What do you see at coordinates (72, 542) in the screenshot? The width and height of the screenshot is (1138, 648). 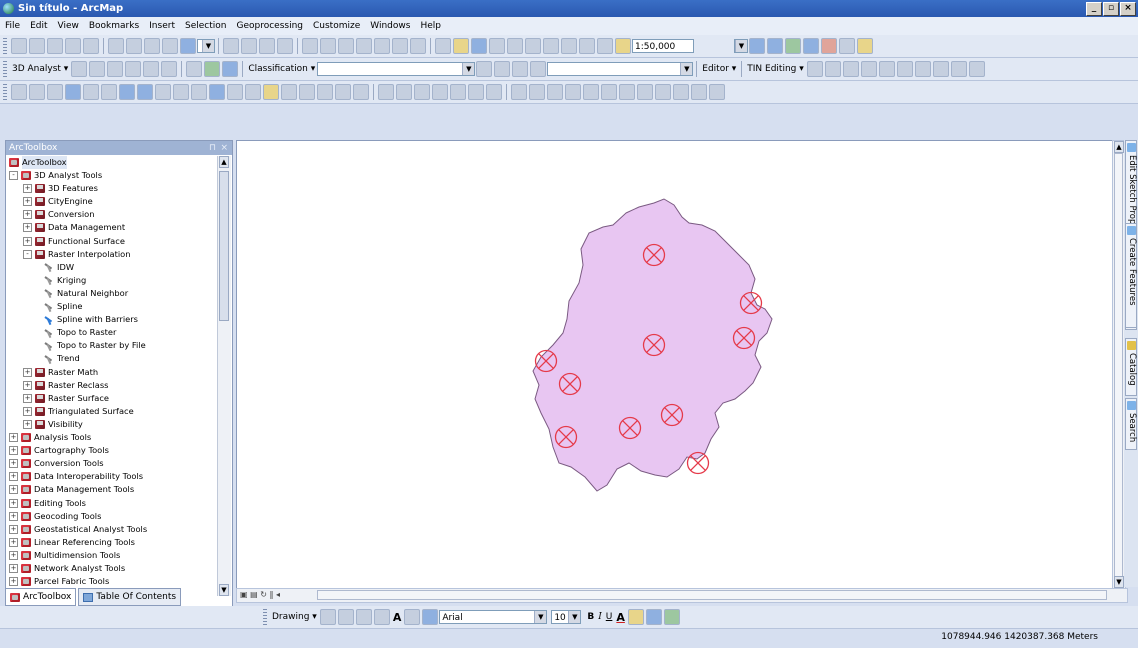 I see `tree-item: + Linear Referencing Tools` at bounding box center [72, 542].